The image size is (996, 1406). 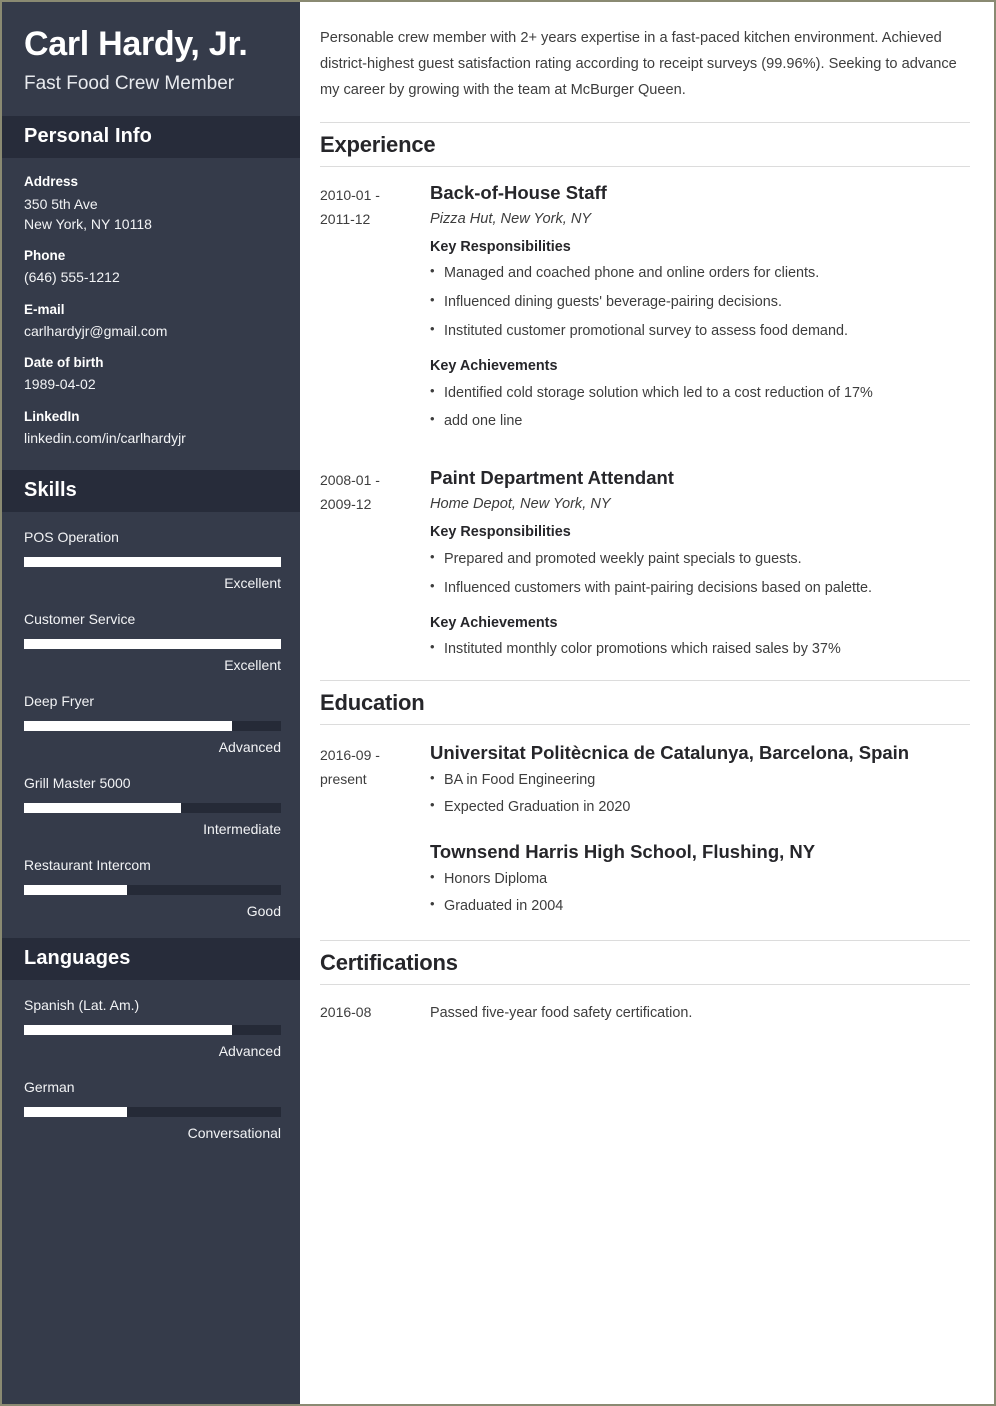 What do you see at coordinates (350, 194) in the screenshot?
I see `date-from: 2010-01 -` at bounding box center [350, 194].